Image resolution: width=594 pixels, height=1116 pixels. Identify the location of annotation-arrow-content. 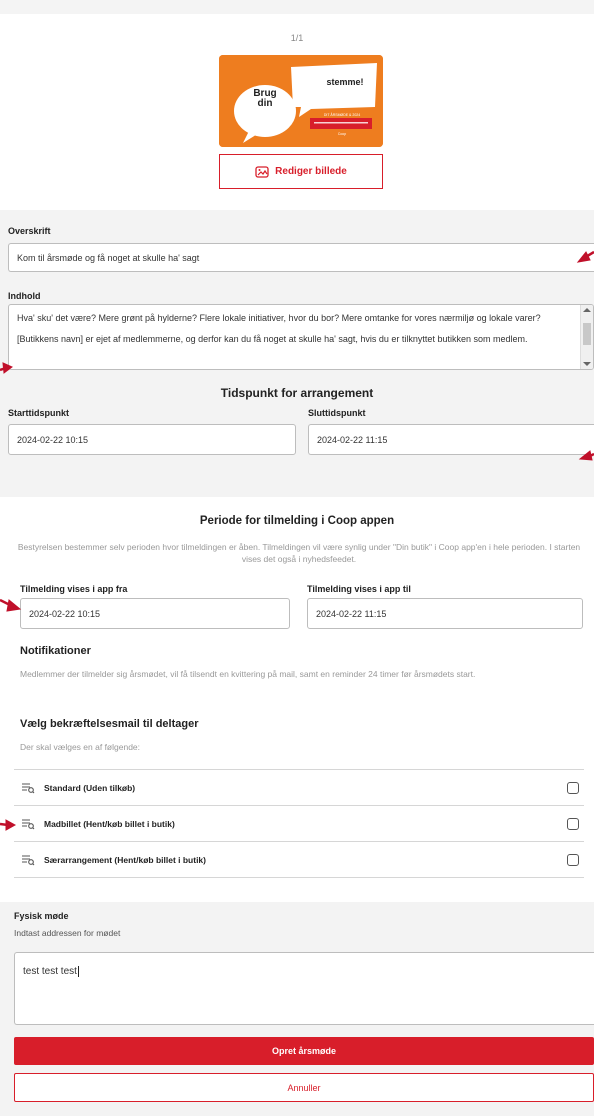
(6, 368).